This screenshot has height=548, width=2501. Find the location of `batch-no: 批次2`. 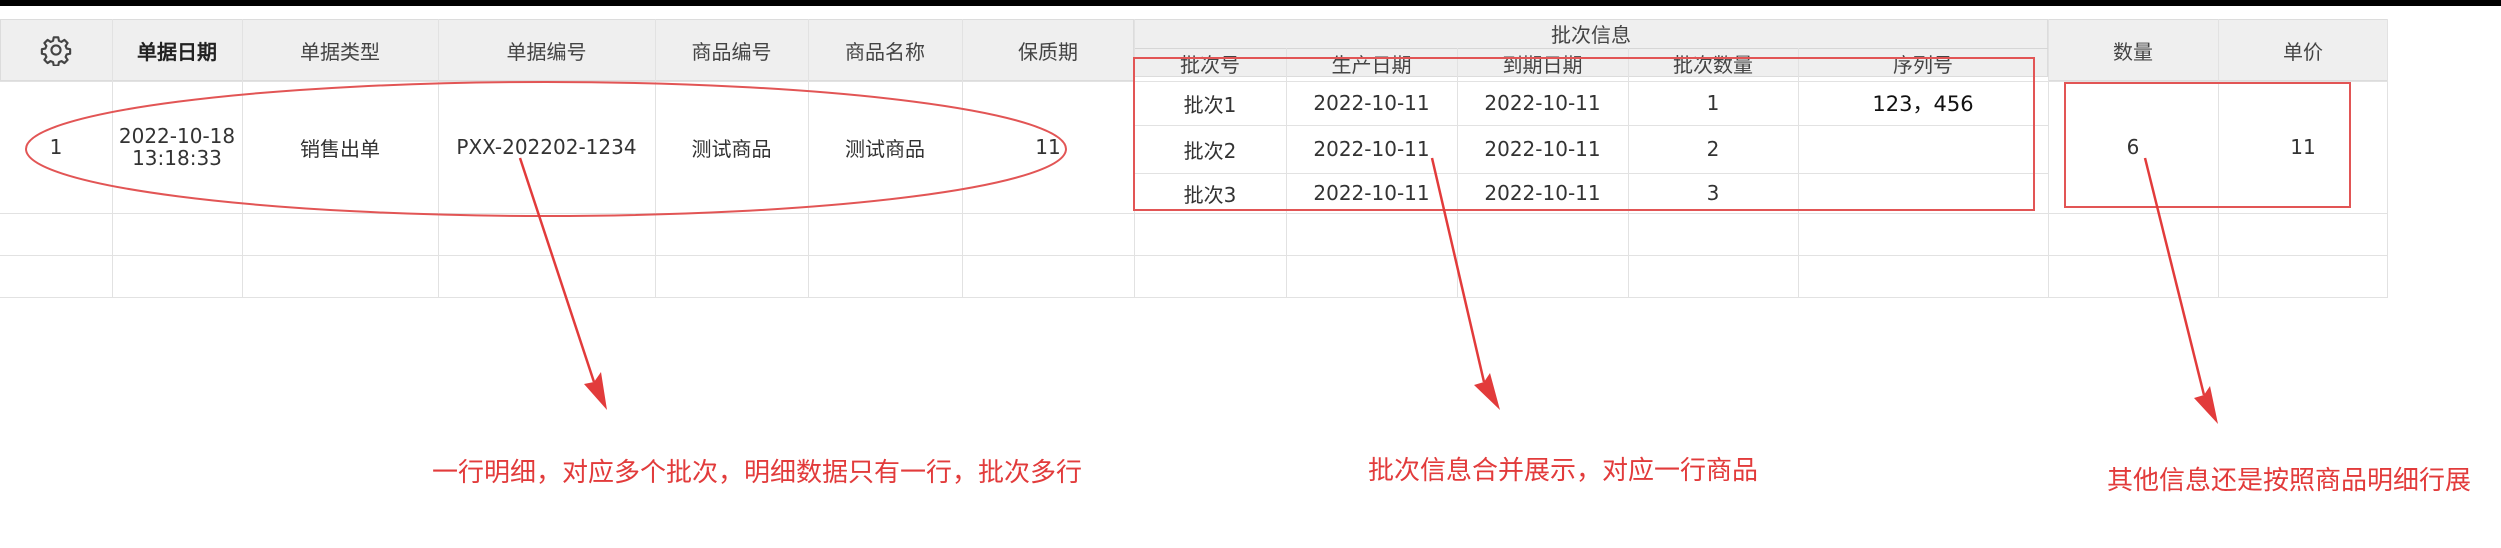

batch-no: 批次2 is located at coordinates (1210, 149).